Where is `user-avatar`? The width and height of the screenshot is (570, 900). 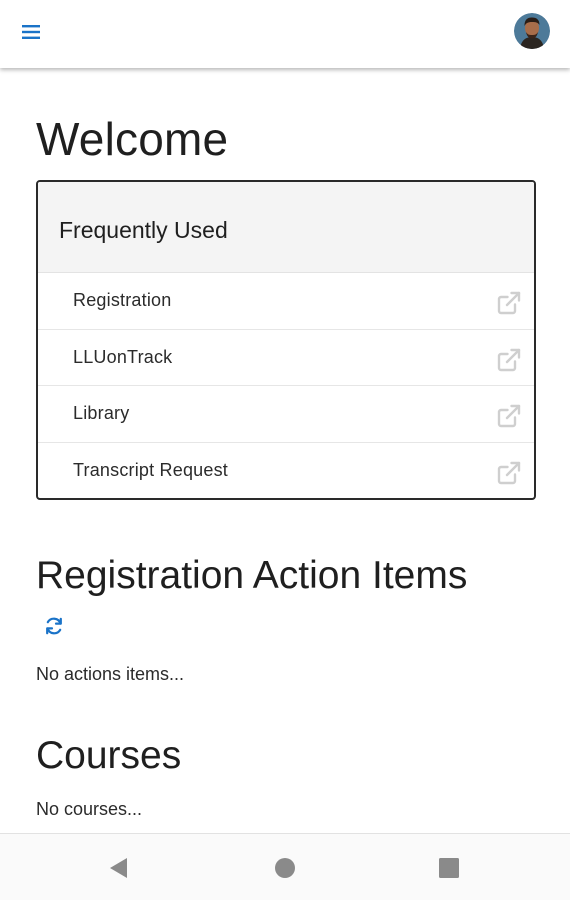 user-avatar is located at coordinates (532, 31).